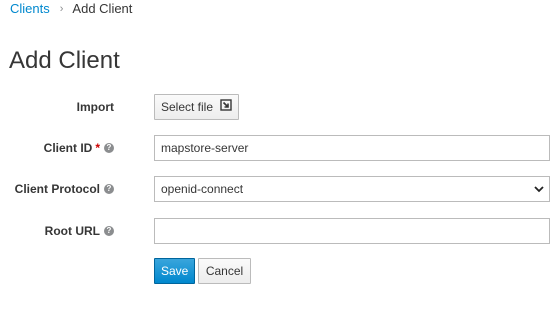 This screenshot has width=560, height=326. Describe the element at coordinates (352, 148) in the screenshot. I see `client-id-input` at that location.